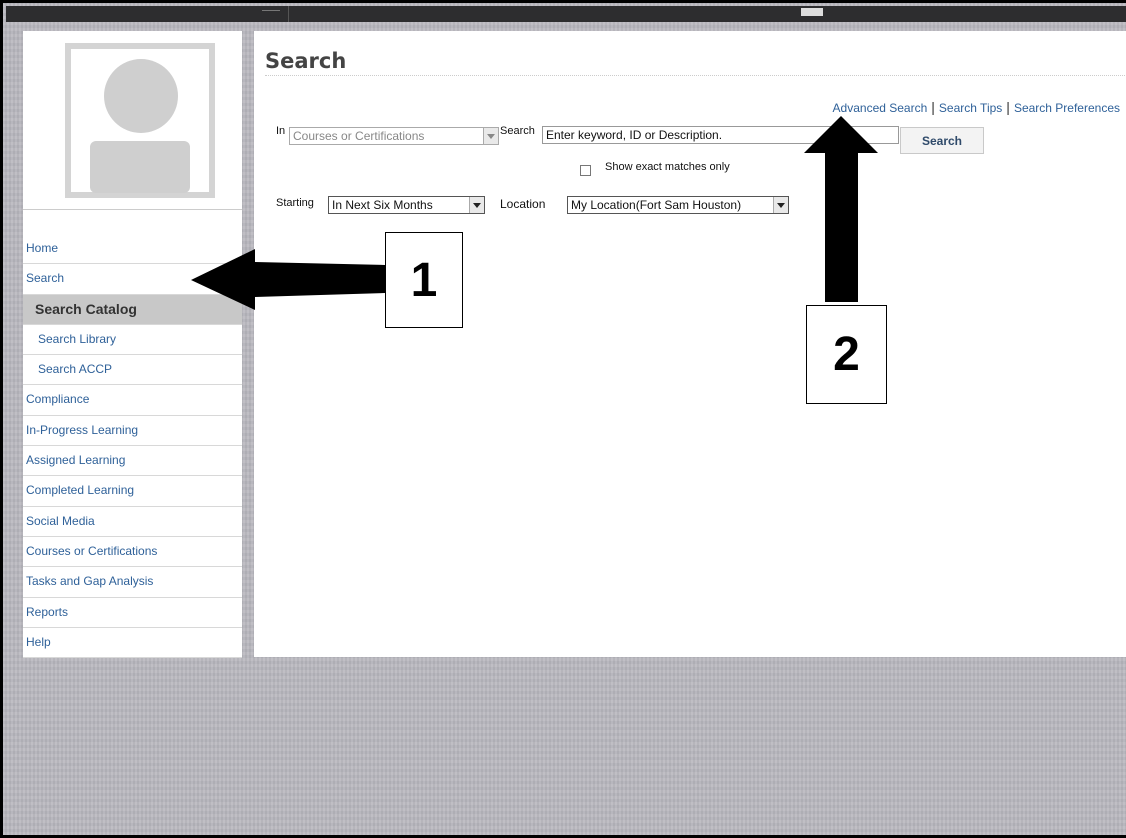  I want to click on sidebar-item-compliance: Compliance, so click(132, 400).